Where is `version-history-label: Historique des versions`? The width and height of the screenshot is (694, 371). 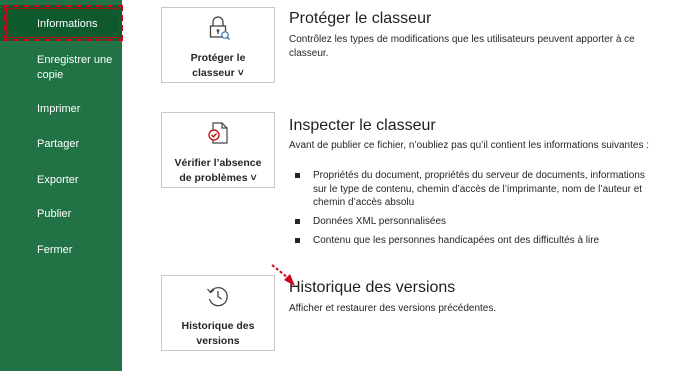 version-history-label: Historique des versions is located at coordinates (218, 333).